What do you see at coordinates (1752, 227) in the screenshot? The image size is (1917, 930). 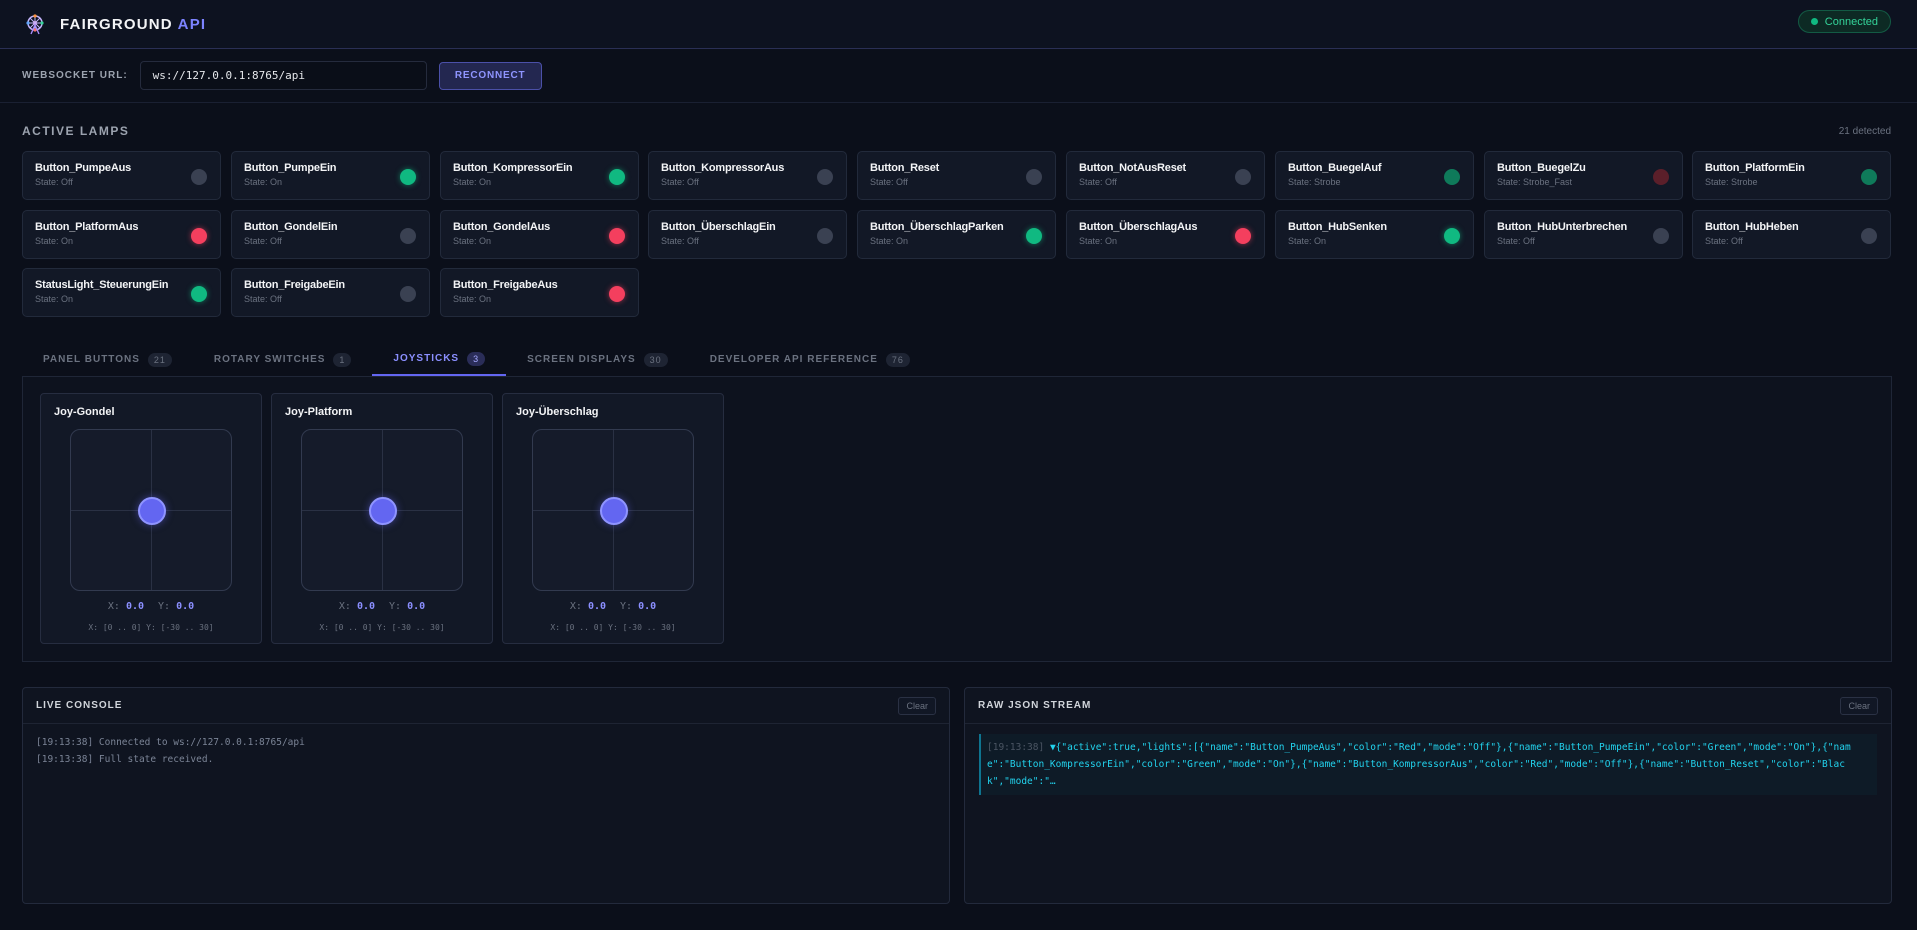 I see `lamp-name: Button_HubHeben` at bounding box center [1752, 227].